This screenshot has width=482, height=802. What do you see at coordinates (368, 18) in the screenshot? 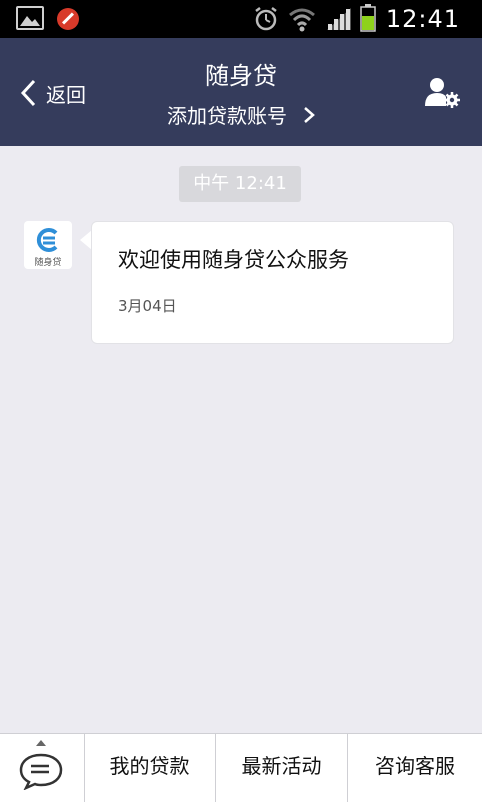
I see `battery-icon` at bounding box center [368, 18].